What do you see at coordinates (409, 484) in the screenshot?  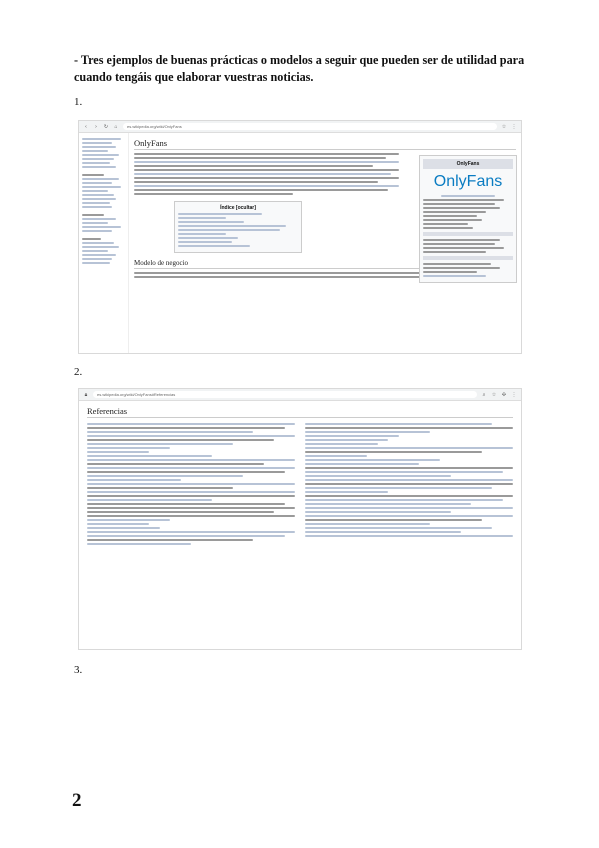 I see `references-col-right` at bounding box center [409, 484].